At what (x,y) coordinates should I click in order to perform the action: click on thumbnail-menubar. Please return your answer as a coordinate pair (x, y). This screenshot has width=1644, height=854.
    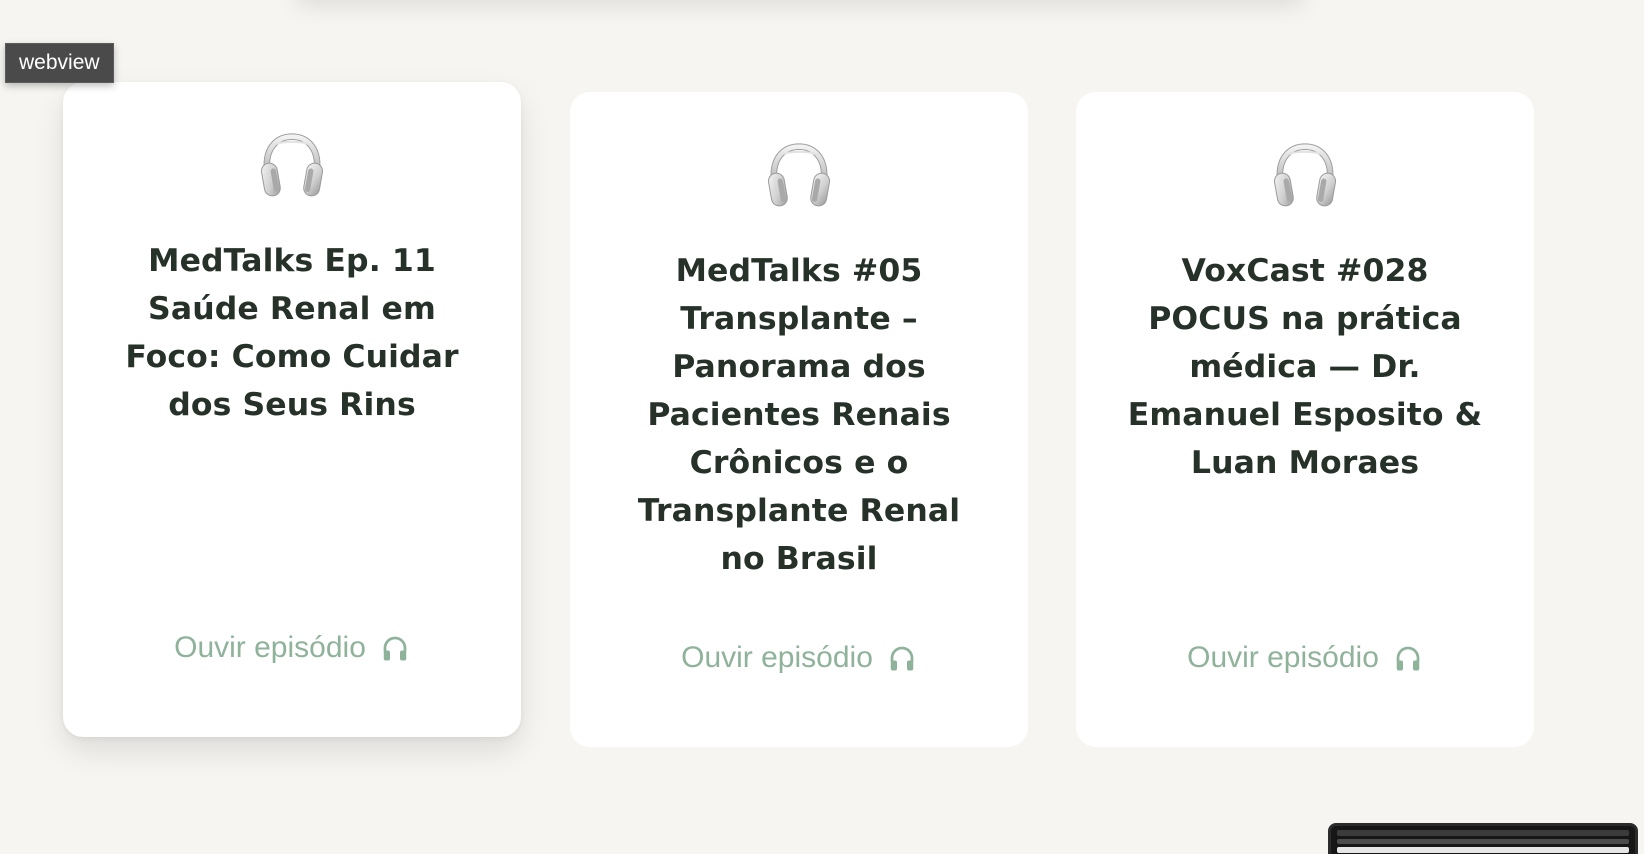
    Looking at the image, I should click on (1483, 833).